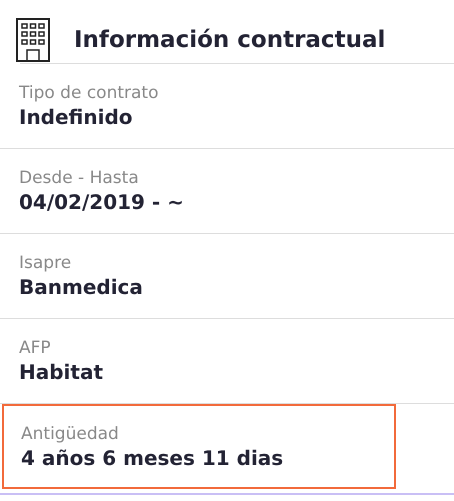 The image size is (454, 501). I want to click on field-label: Tipo de contrato, so click(89, 93).